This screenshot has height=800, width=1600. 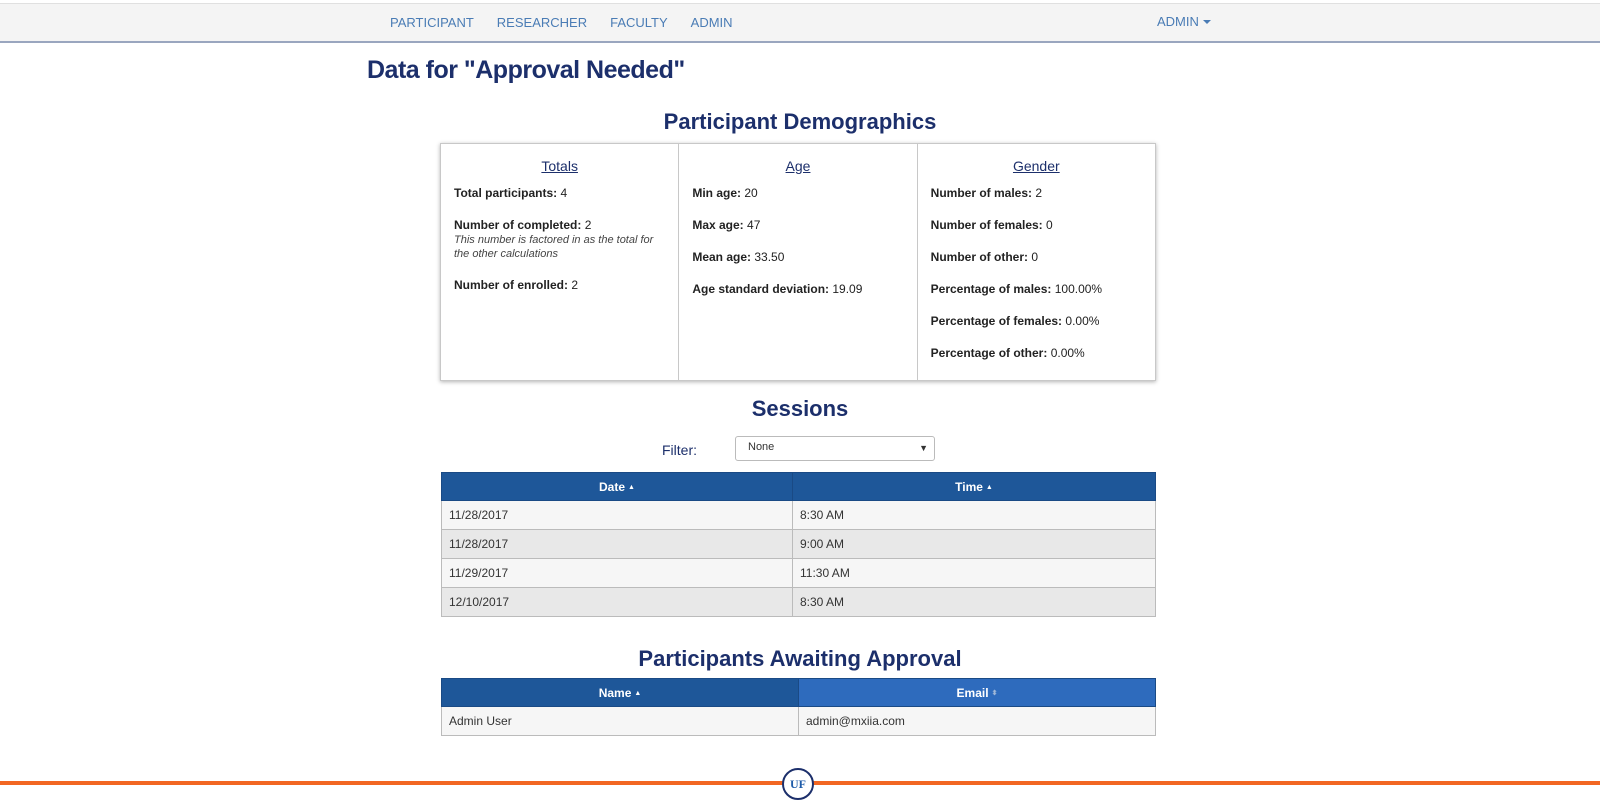 I want to click on name-cell: Admin User, so click(x=620, y=721).